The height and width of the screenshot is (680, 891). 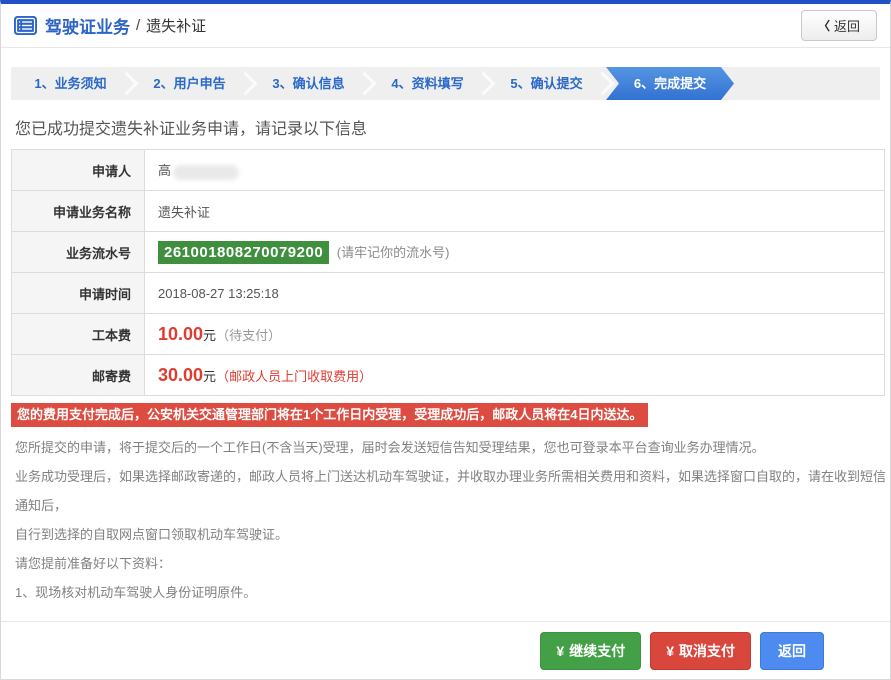 What do you see at coordinates (514, 252) in the screenshot?
I see `serial-number-value: 261001808270079200 (请牢记你的流水号)` at bounding box center [514, 252].